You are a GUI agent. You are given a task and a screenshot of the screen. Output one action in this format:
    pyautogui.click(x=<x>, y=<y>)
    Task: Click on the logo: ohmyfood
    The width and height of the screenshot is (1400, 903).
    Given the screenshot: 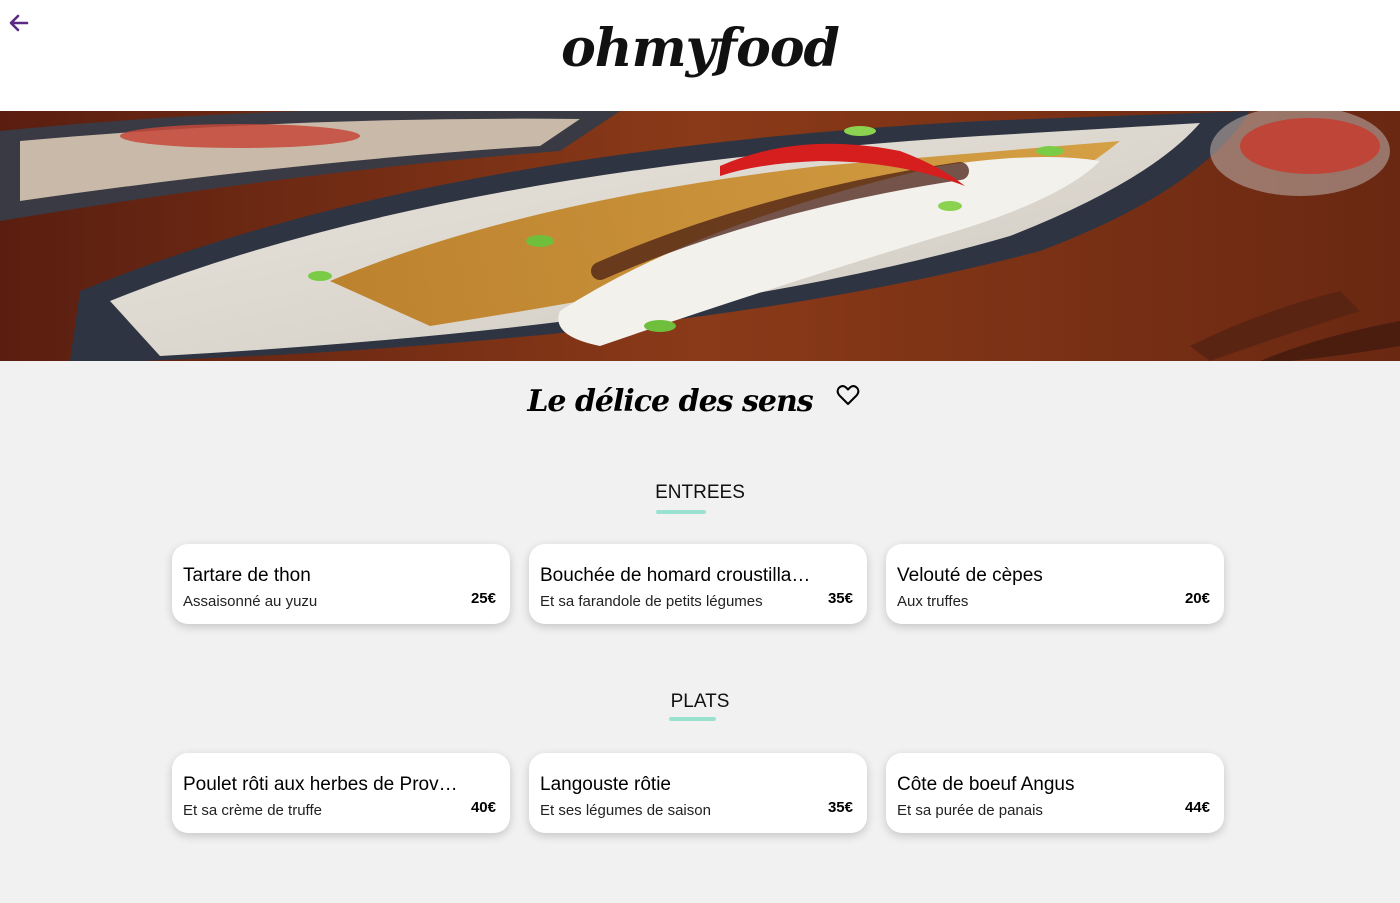 What is the action you would take?
    pyautogui.click(x=700, y=48)
    